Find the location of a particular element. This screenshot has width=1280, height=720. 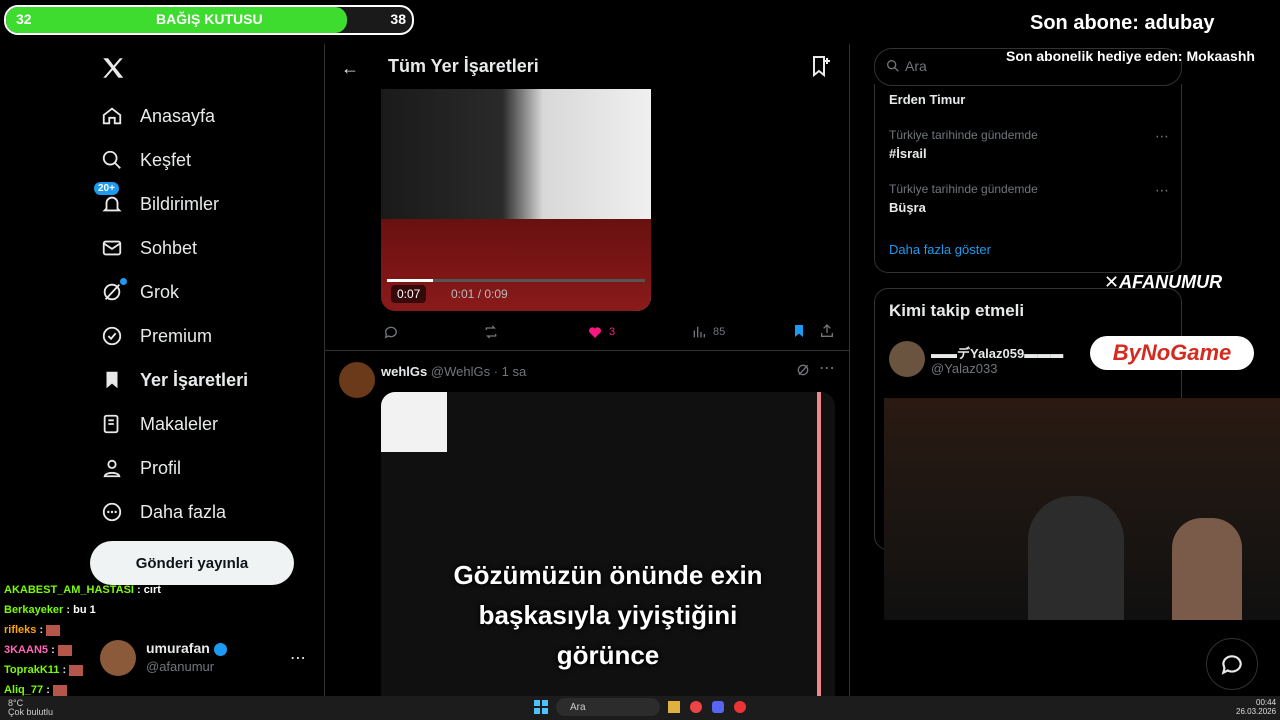

chat-message: 3KAAN5 : is located at coordinates (38, 650).